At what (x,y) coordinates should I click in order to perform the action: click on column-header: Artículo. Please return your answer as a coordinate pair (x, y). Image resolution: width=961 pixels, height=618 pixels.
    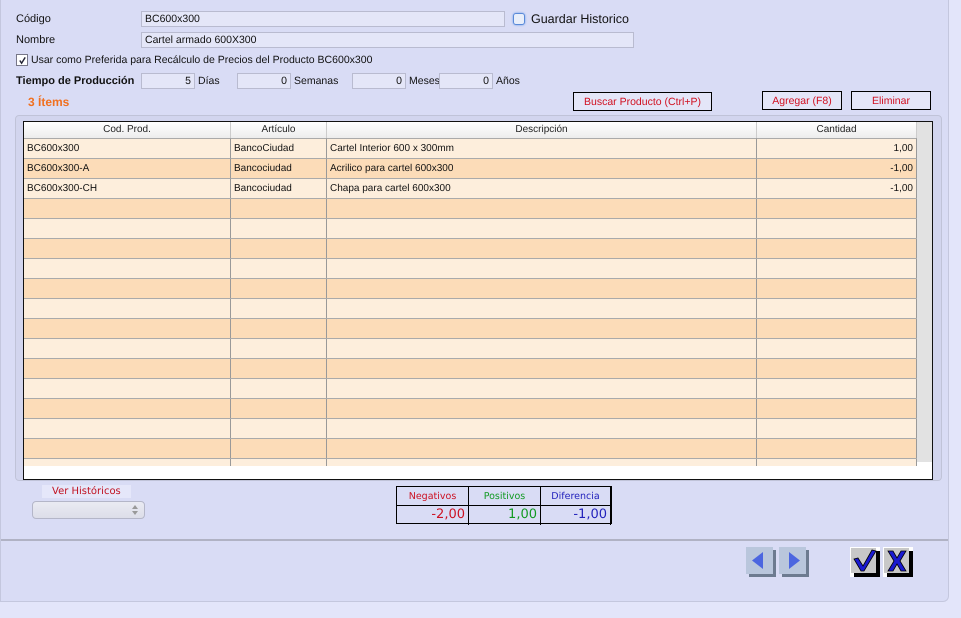
    Looking at the image, I should click on (279, 130).